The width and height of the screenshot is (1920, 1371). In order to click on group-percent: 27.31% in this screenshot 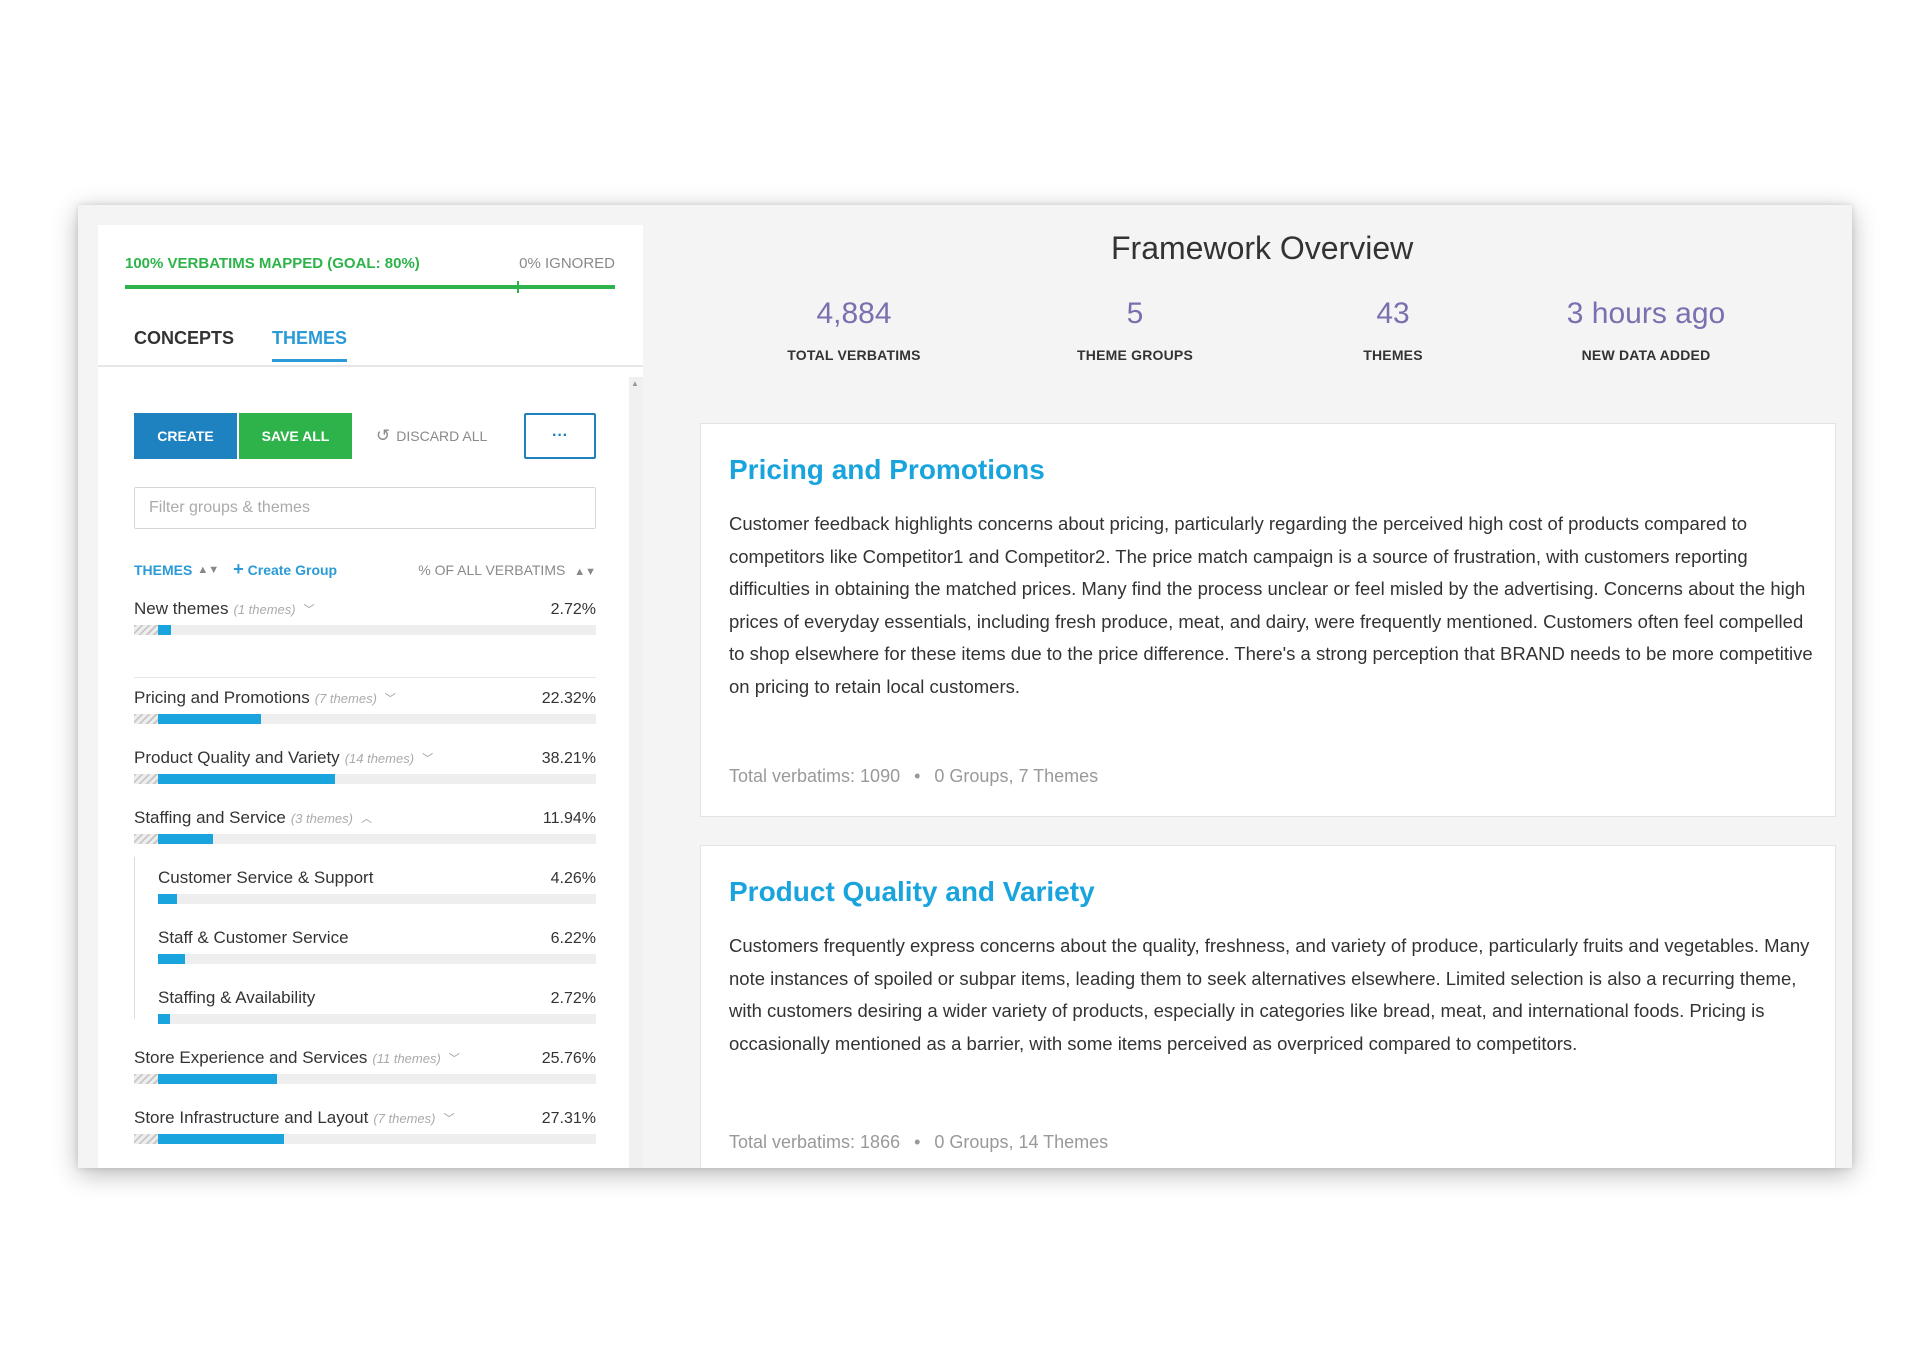, I will do `click(568, 1118)`.